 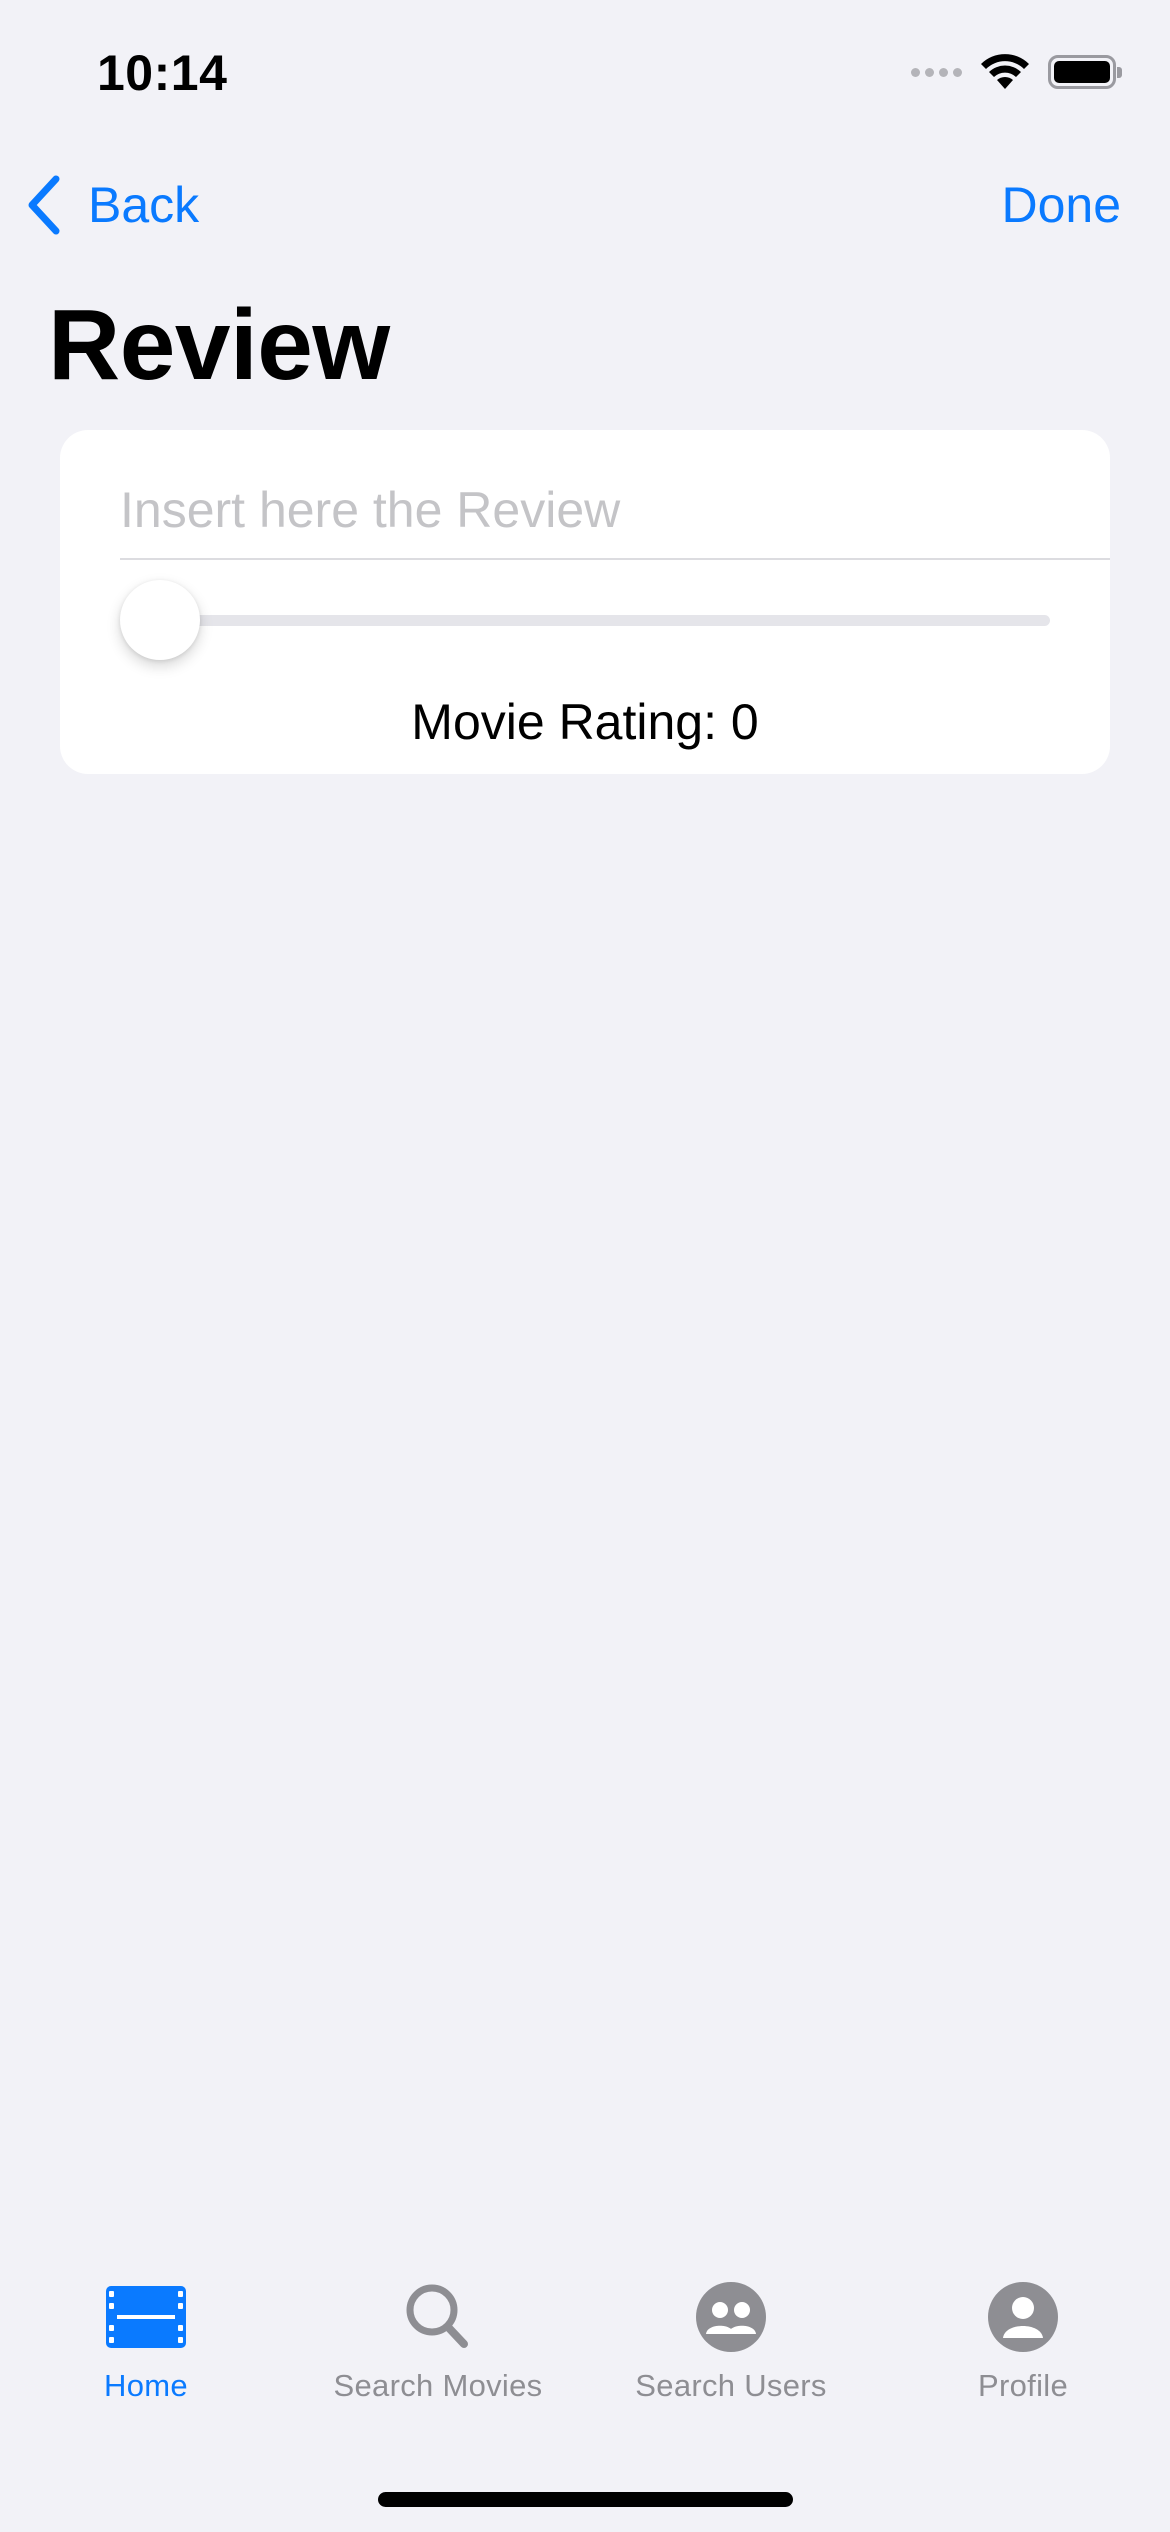 I want to click on page-title: Review, so click(x=219, y=345).